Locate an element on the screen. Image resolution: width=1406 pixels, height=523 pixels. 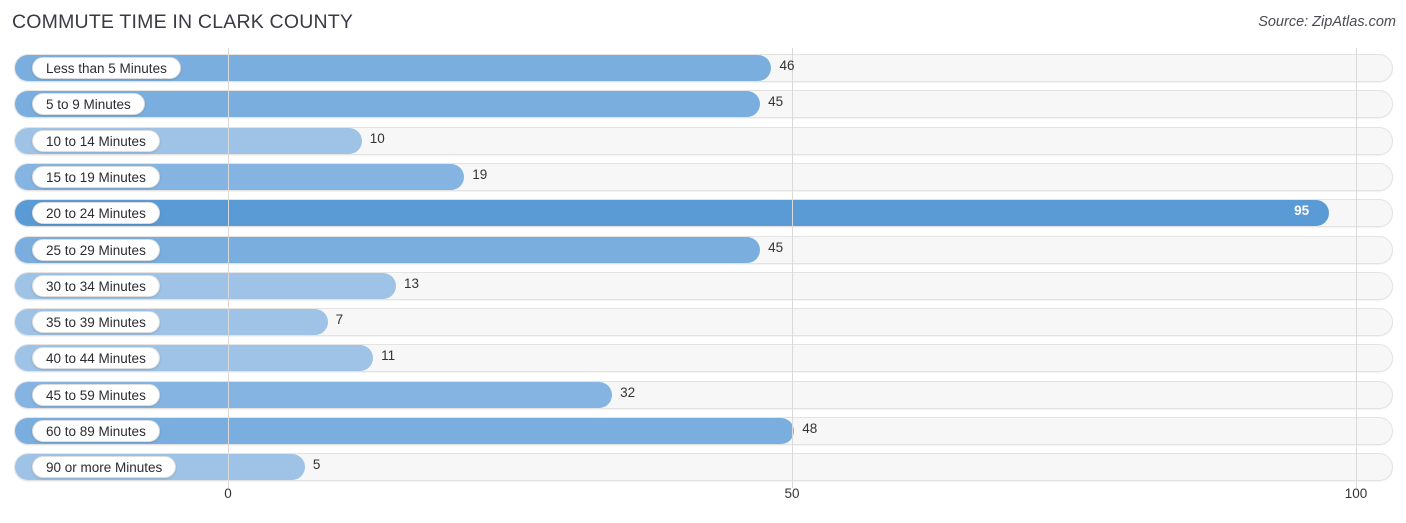
x-axis: 0 50 100 is located at coordinates (703, 501).